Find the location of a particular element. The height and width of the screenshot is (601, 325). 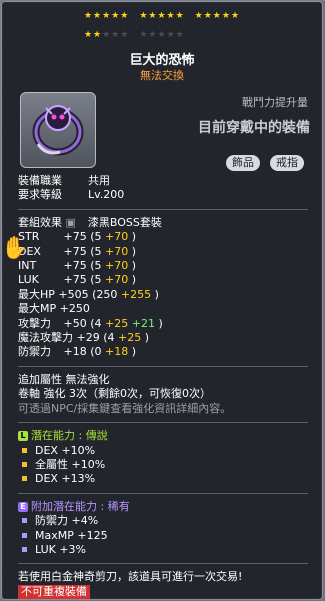

stat-name: 攻擊力 is located at coordinates (34, 323).